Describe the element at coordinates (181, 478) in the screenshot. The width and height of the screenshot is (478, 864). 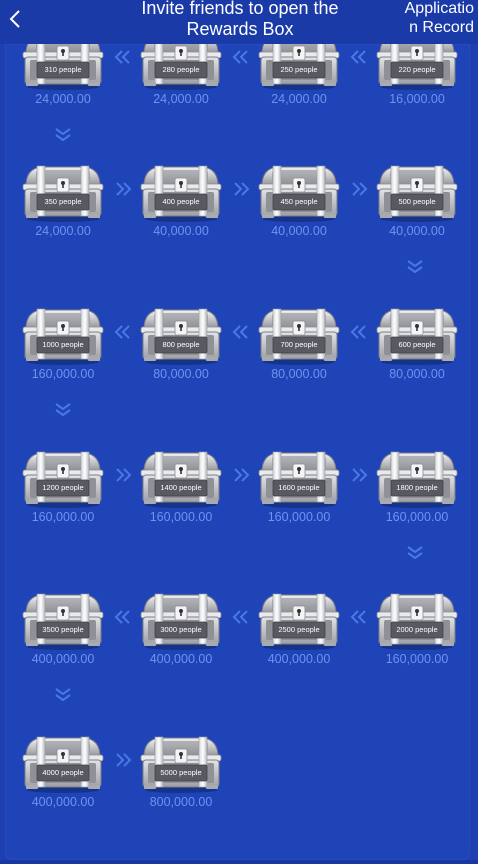
I see `reward-box: 1400 people` at that location.